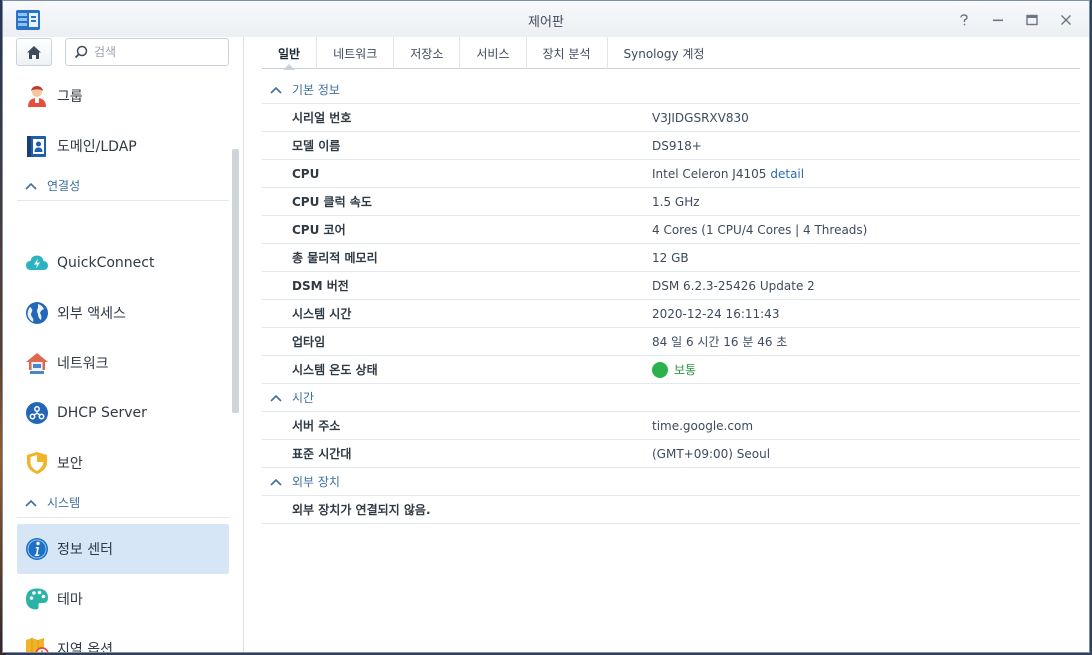  Describe the element at coordinates (37, 549) in the screenshot. I see `info-center-icon` at that location.